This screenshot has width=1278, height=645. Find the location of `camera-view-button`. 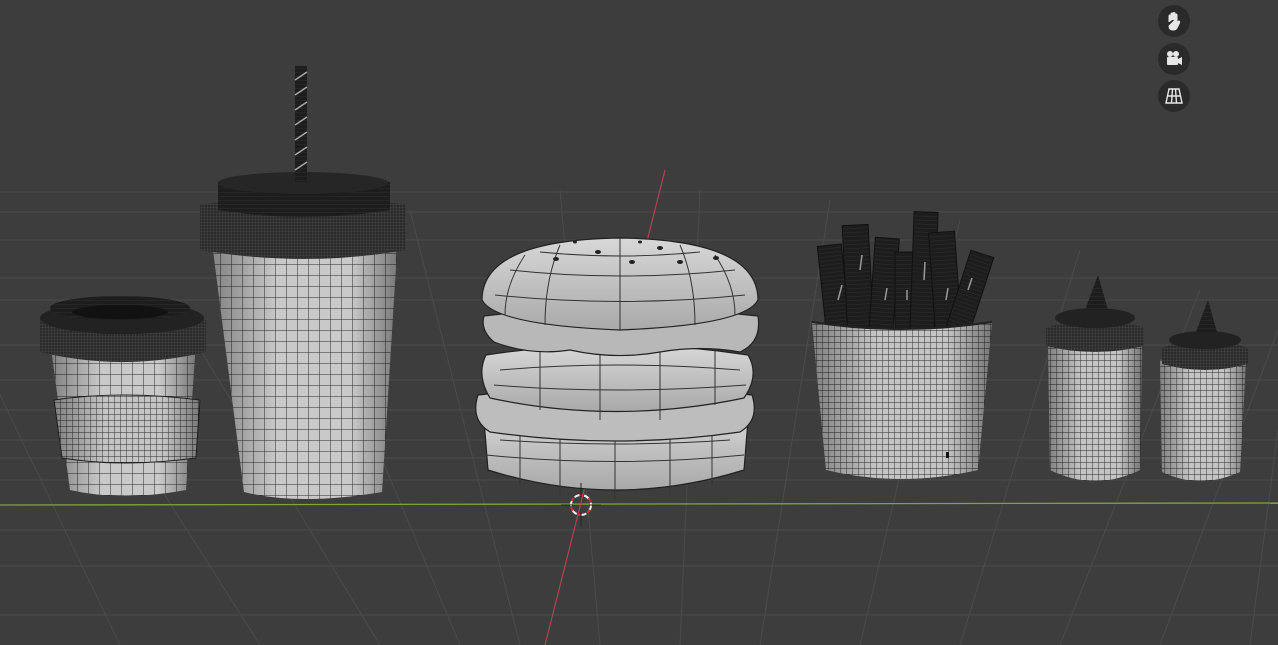

camera-view-button is located at coordinates (1174, 59).